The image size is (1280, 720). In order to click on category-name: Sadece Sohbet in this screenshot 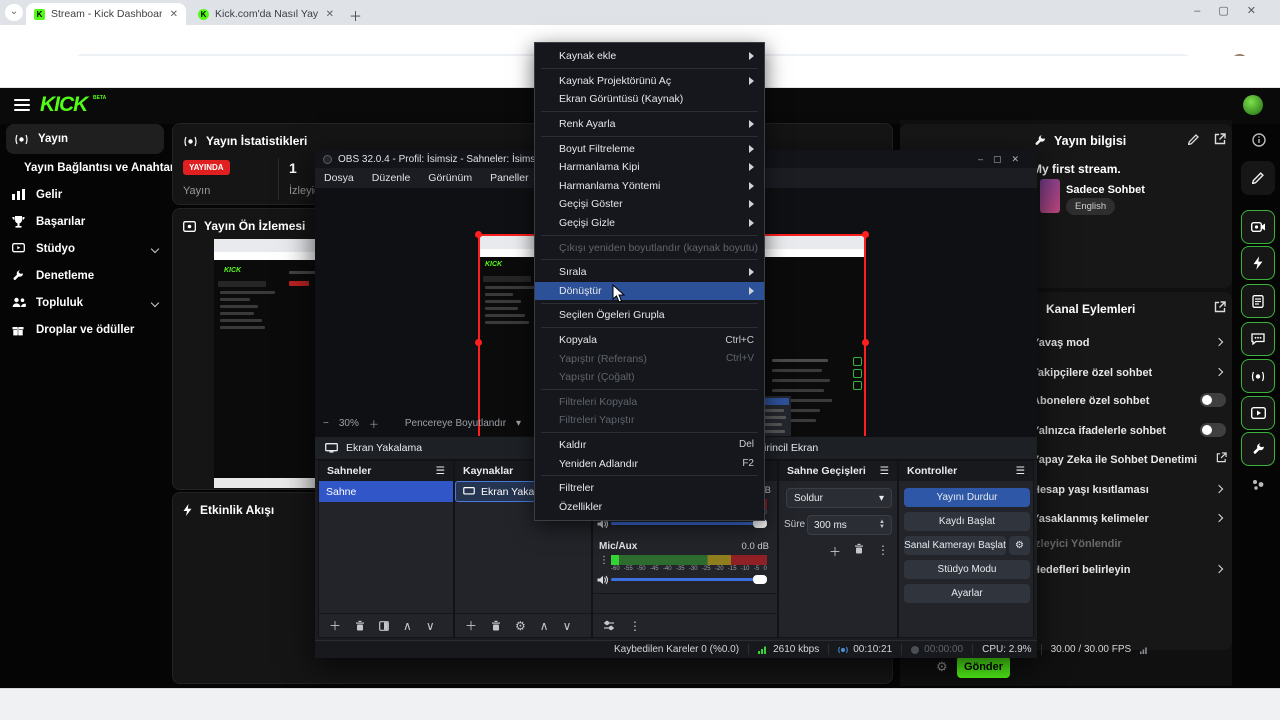, I will do `click(1105, 190)`.